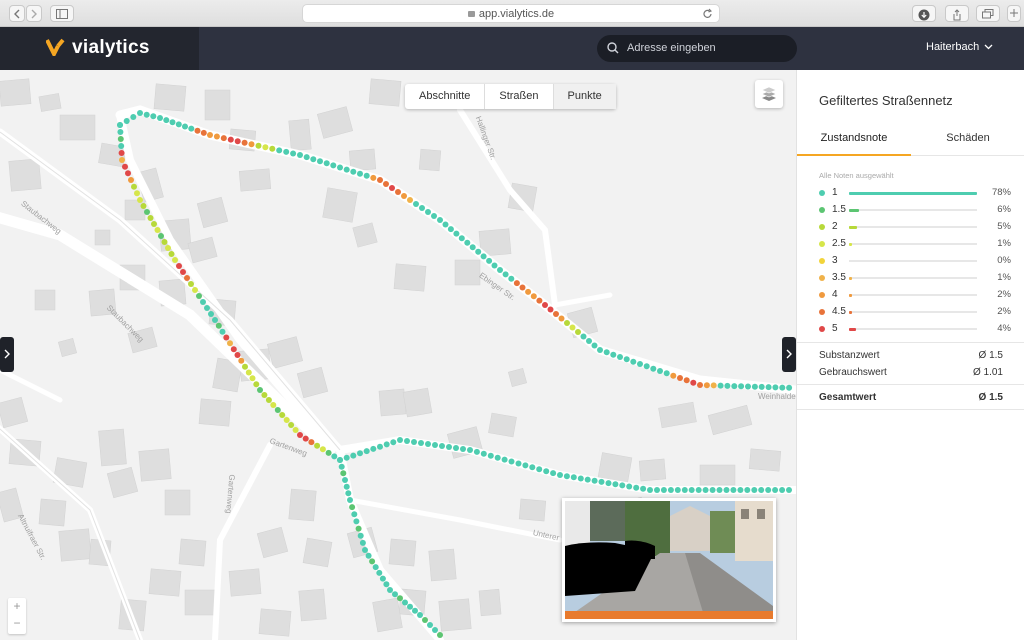  I want to click on address-bar: app.vialytics.de, so click(511, 13).